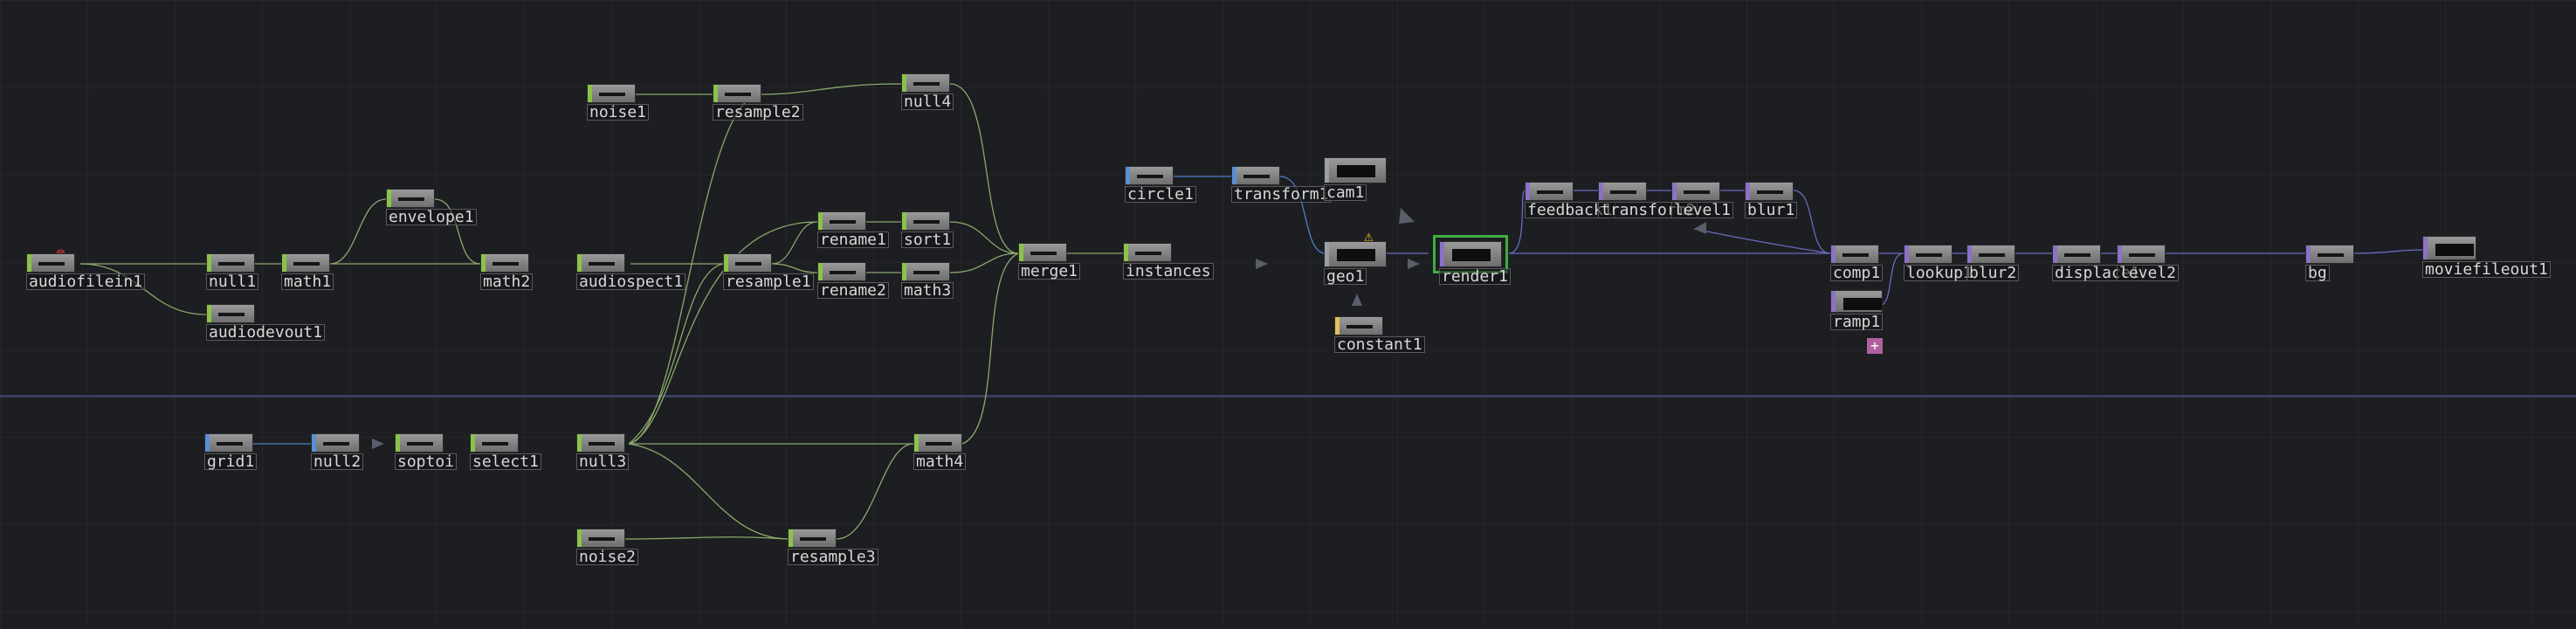  Describe the element at coordinates (1345, 192) in the screenshot. I see `node-label: cam1` at that location.